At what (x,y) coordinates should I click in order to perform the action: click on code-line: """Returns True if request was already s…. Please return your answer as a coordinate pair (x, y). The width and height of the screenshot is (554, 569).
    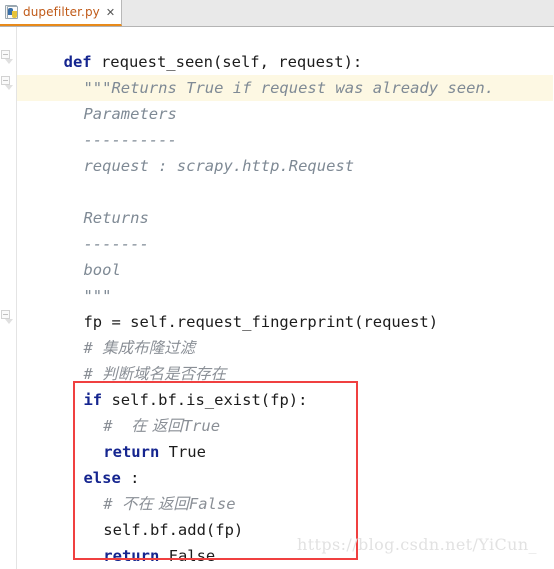
    Looking at the image, I should click on (288, 88).